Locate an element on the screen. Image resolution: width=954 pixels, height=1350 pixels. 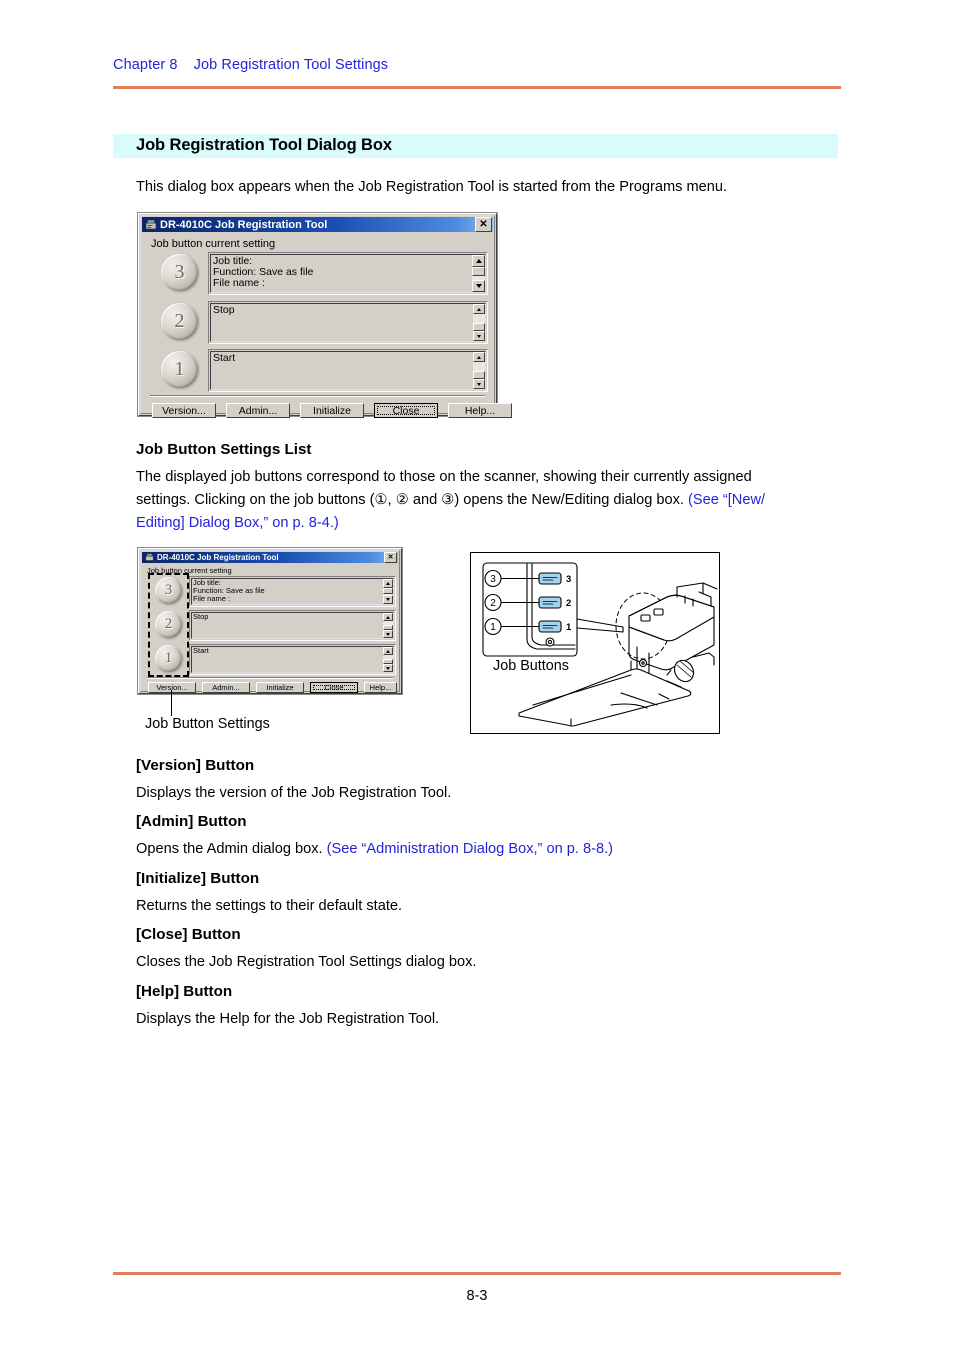
job-setting-listbox-1: Start is located at coordinates (348, 370).